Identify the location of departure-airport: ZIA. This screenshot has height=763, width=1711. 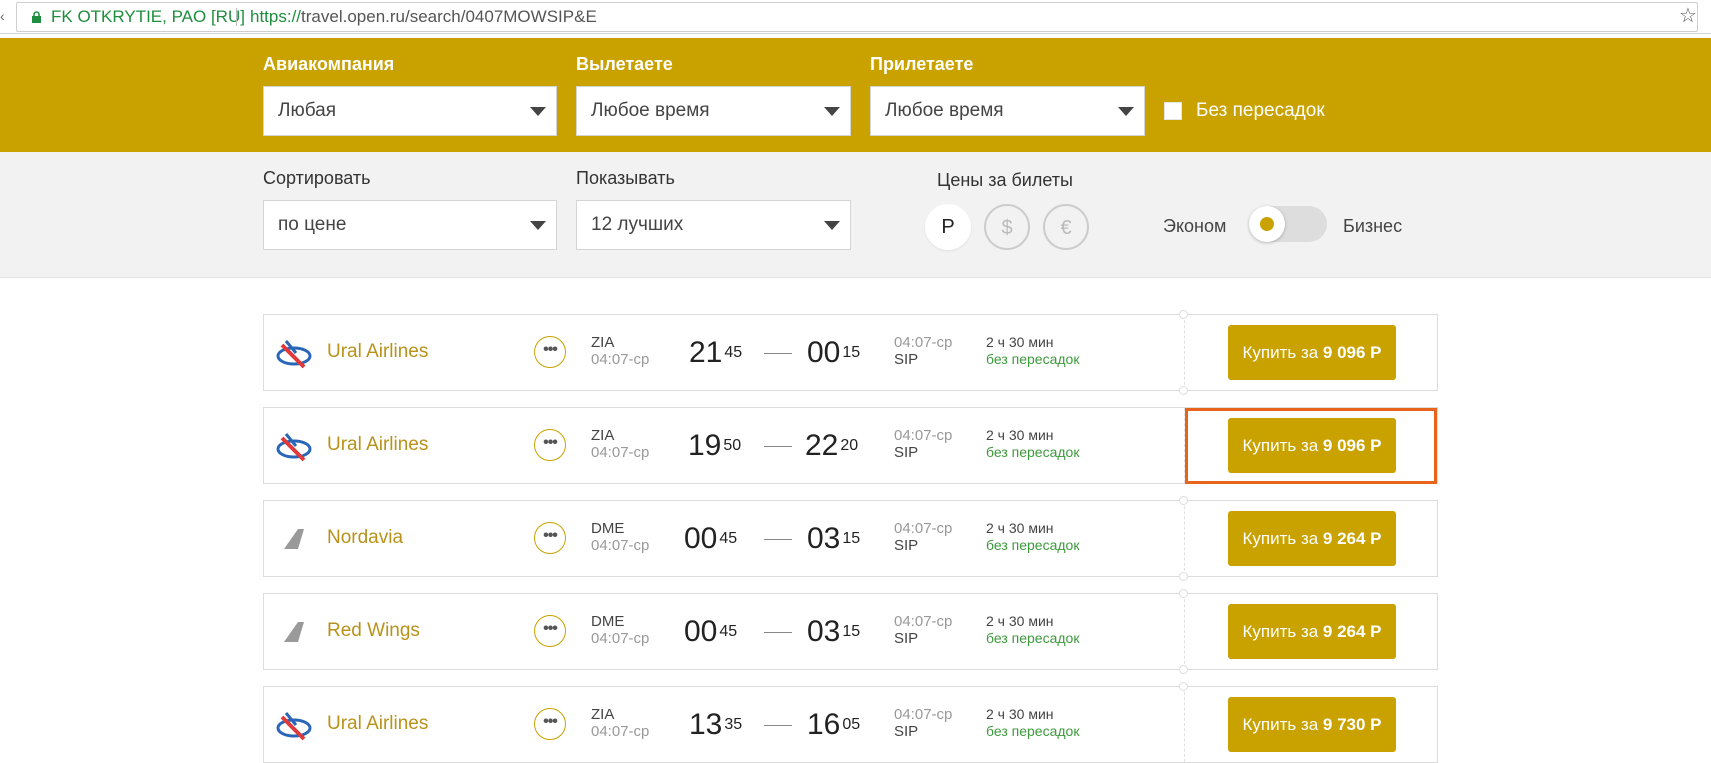
(603, 342).